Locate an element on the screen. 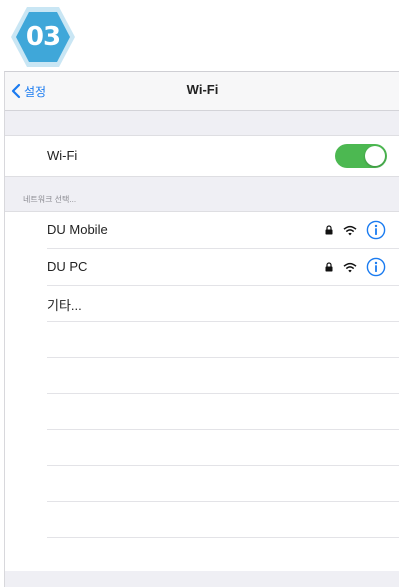 The image size is (399, 587). network-row-du-pc: DU PC is located at coordinates (223, 267).